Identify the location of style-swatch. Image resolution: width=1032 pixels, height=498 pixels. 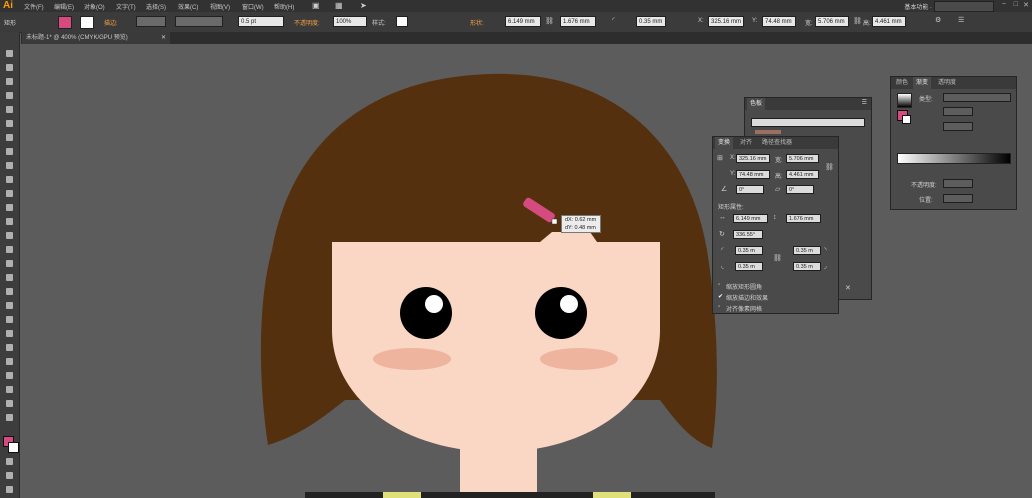
(402, 21).